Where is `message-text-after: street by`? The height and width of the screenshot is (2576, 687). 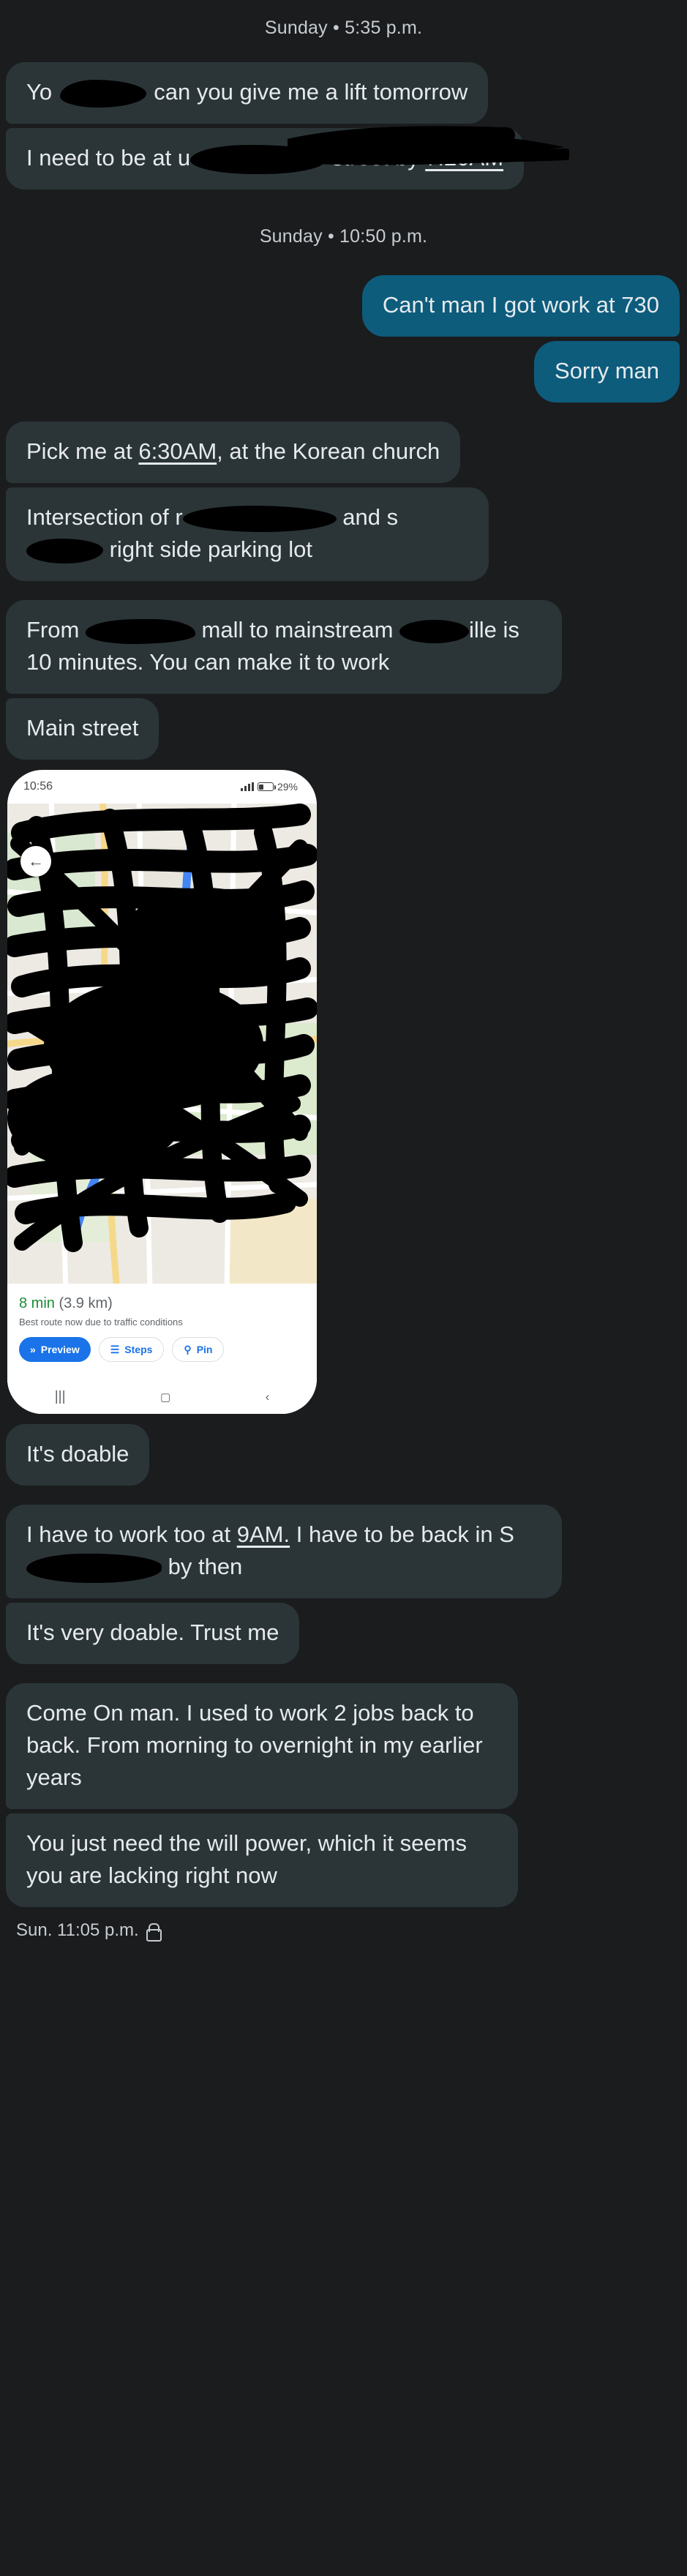 message-text-after: street by is located at coordinates (376, 158).